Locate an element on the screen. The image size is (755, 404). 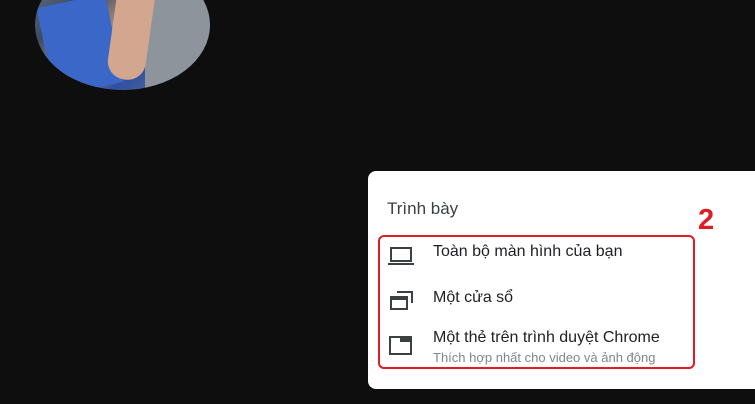
laptop-icon is located at coordinates (401, 256).